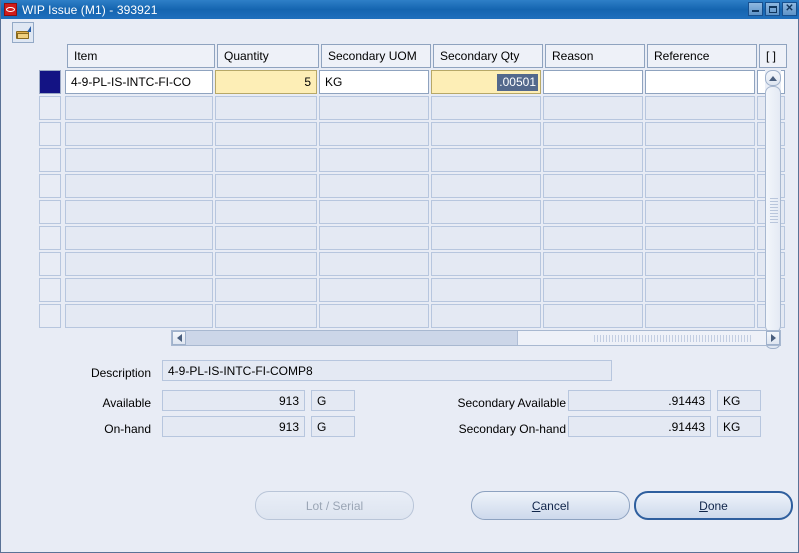 The width and height of the screenshot is (799, 553). I want to click on cell-item: 4-9-PL-IS-INTC-FI-CO, so click(139, 82).